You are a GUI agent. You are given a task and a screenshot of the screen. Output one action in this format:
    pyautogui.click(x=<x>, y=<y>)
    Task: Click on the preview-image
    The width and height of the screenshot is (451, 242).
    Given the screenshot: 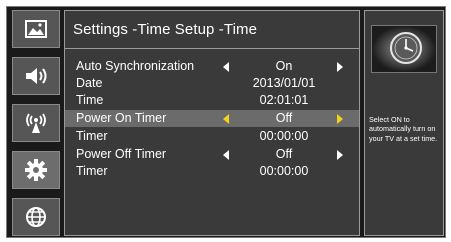 What is the action you would take?
    pyautogui.click(x=404, y=49)
    